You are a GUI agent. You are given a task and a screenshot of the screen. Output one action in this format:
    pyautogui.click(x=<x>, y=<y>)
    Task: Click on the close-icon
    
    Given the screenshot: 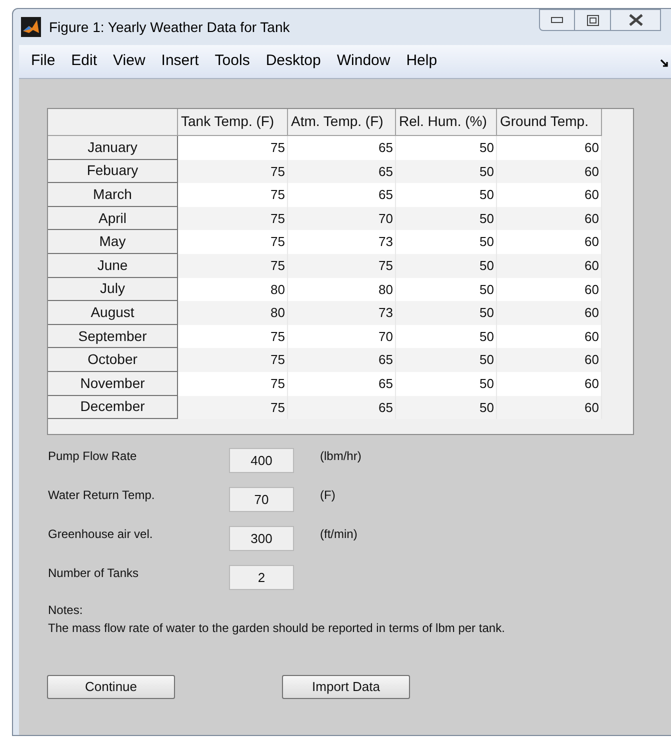 What is the action you would take?
    pyautogui.click(x=635, y=20)
    